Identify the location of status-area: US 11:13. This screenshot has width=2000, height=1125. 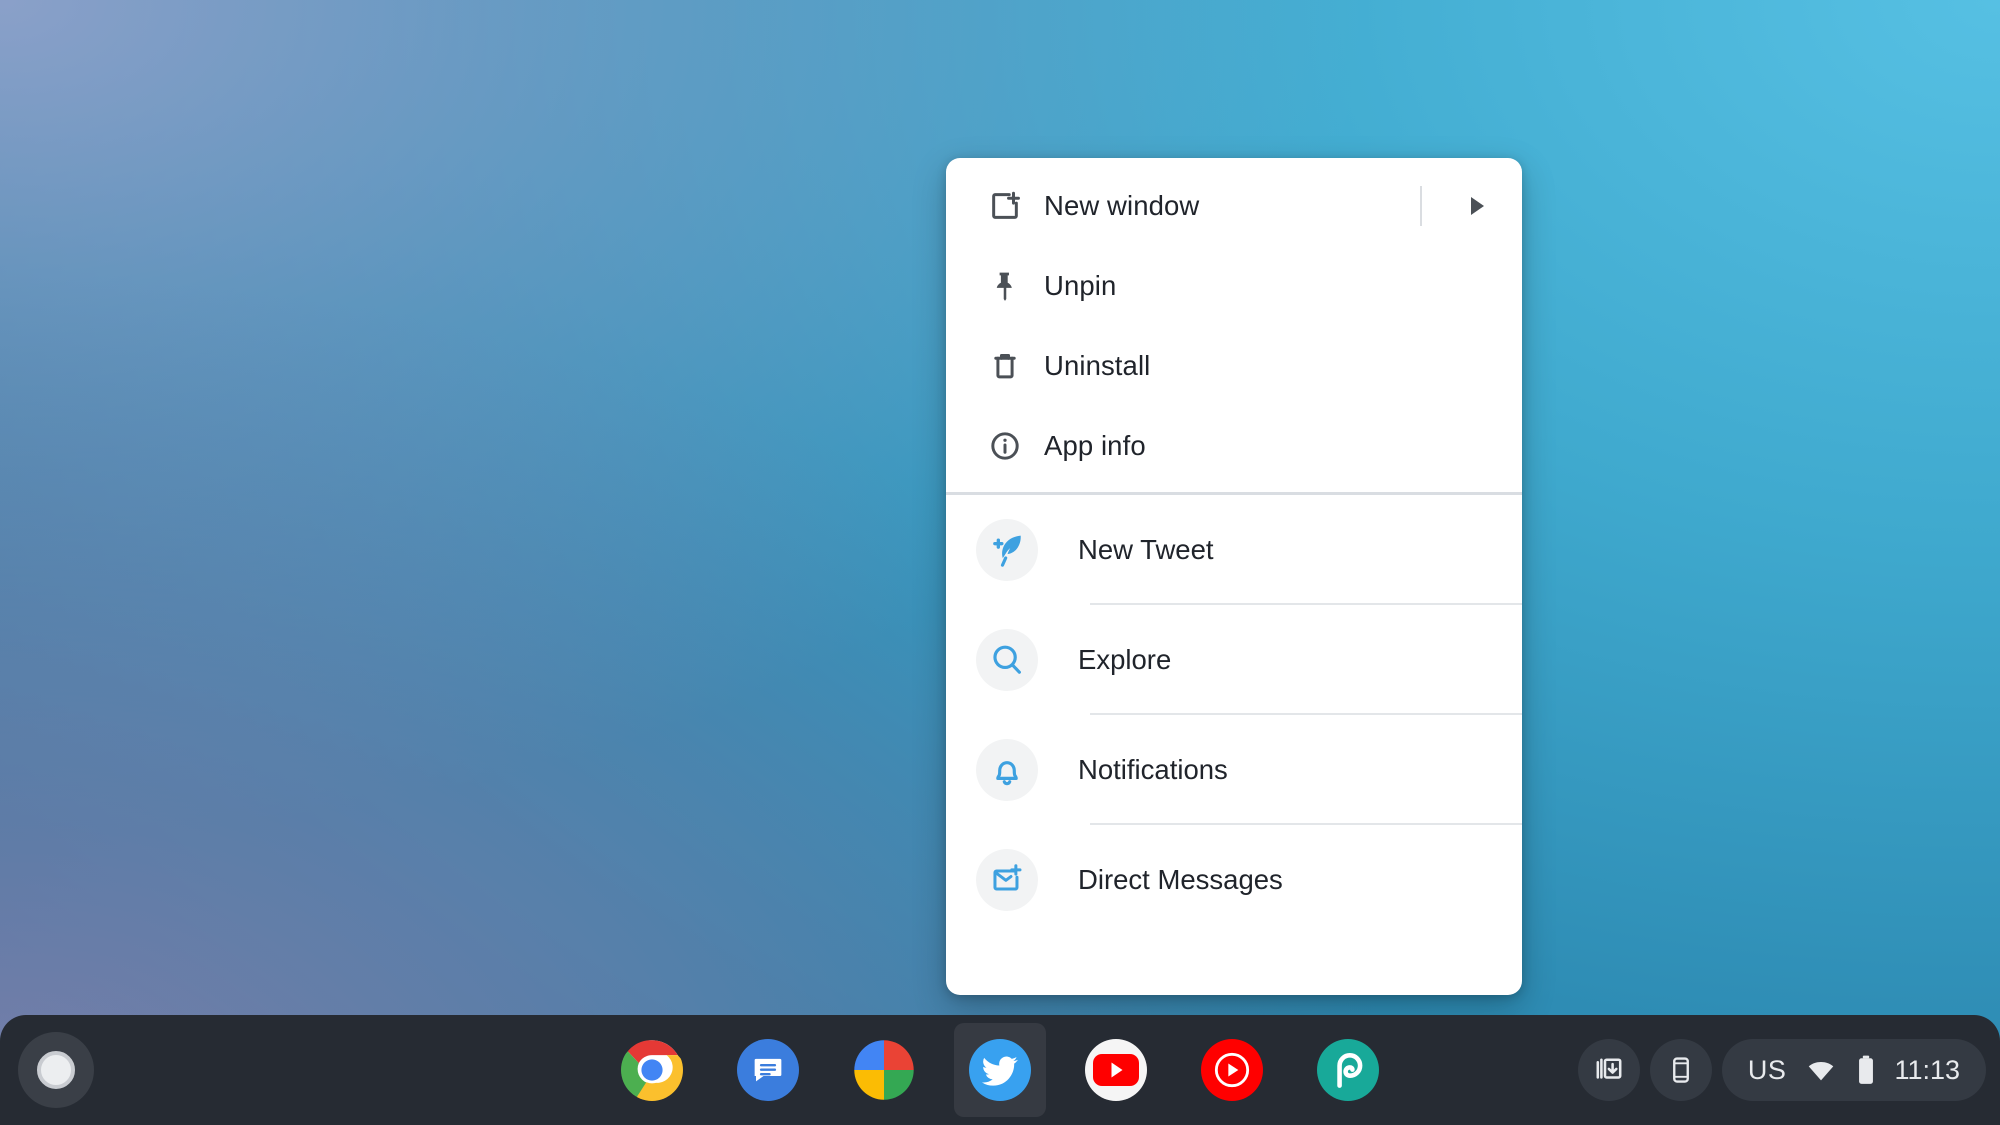
(1853, 1070).